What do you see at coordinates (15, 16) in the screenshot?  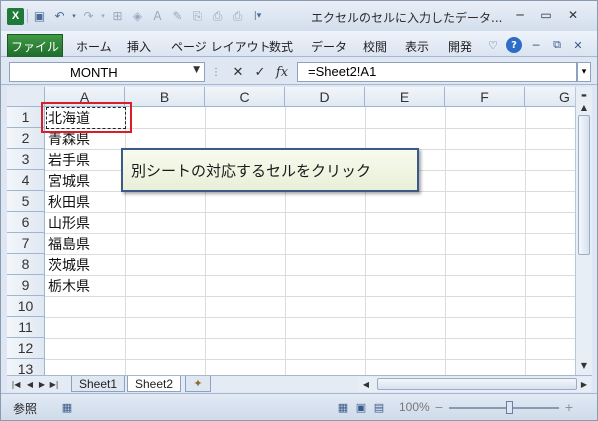 I see `excel-app-icon: X` at bounding box center [15, 16].